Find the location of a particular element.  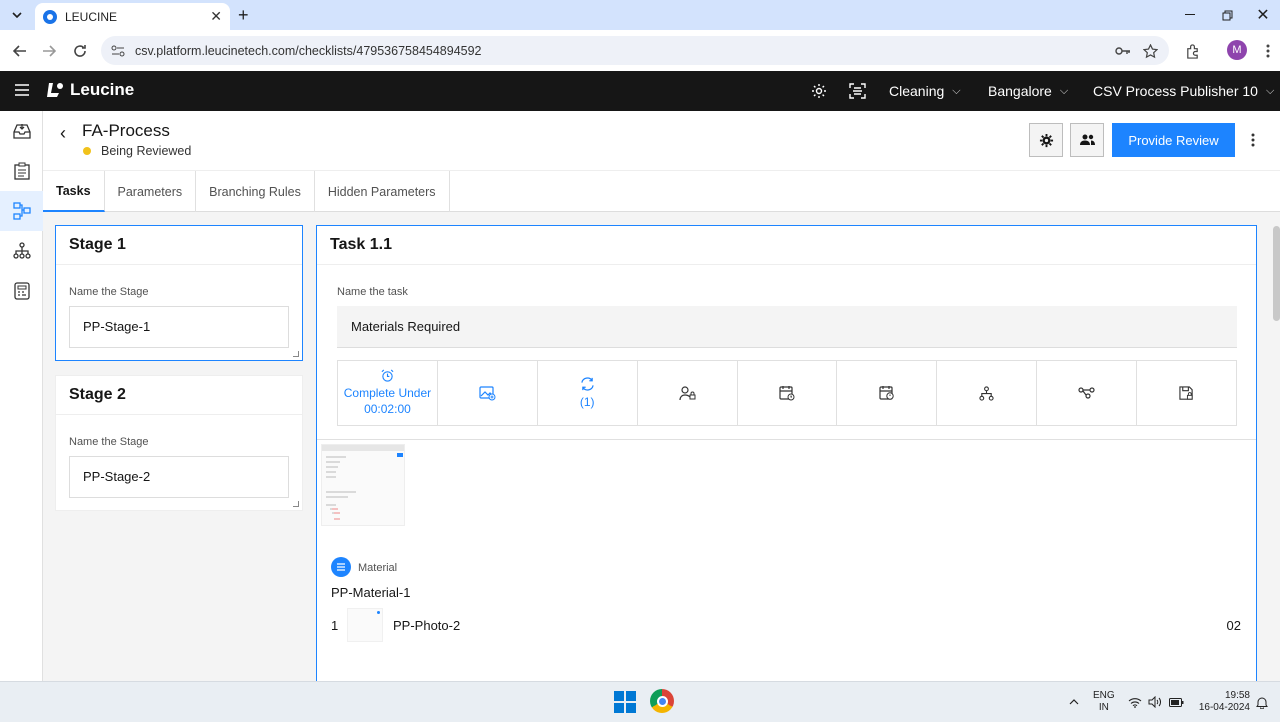

media-action is located at coordinates (488, 393).